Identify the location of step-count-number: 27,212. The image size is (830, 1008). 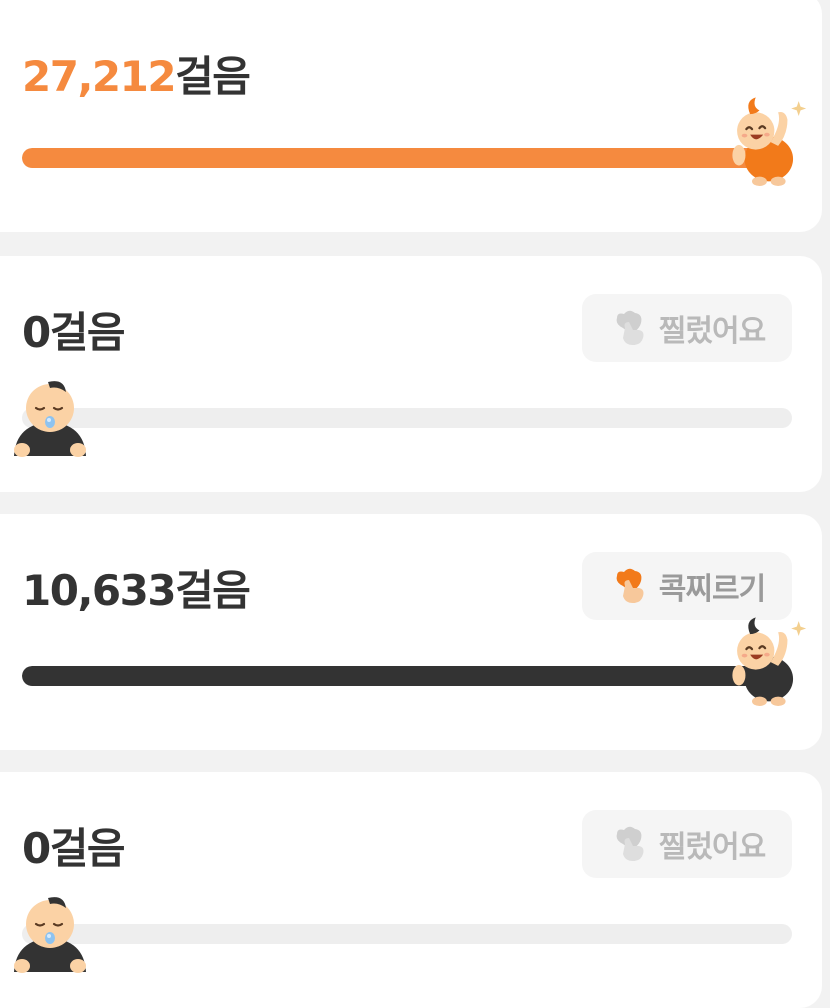
(99, 76).